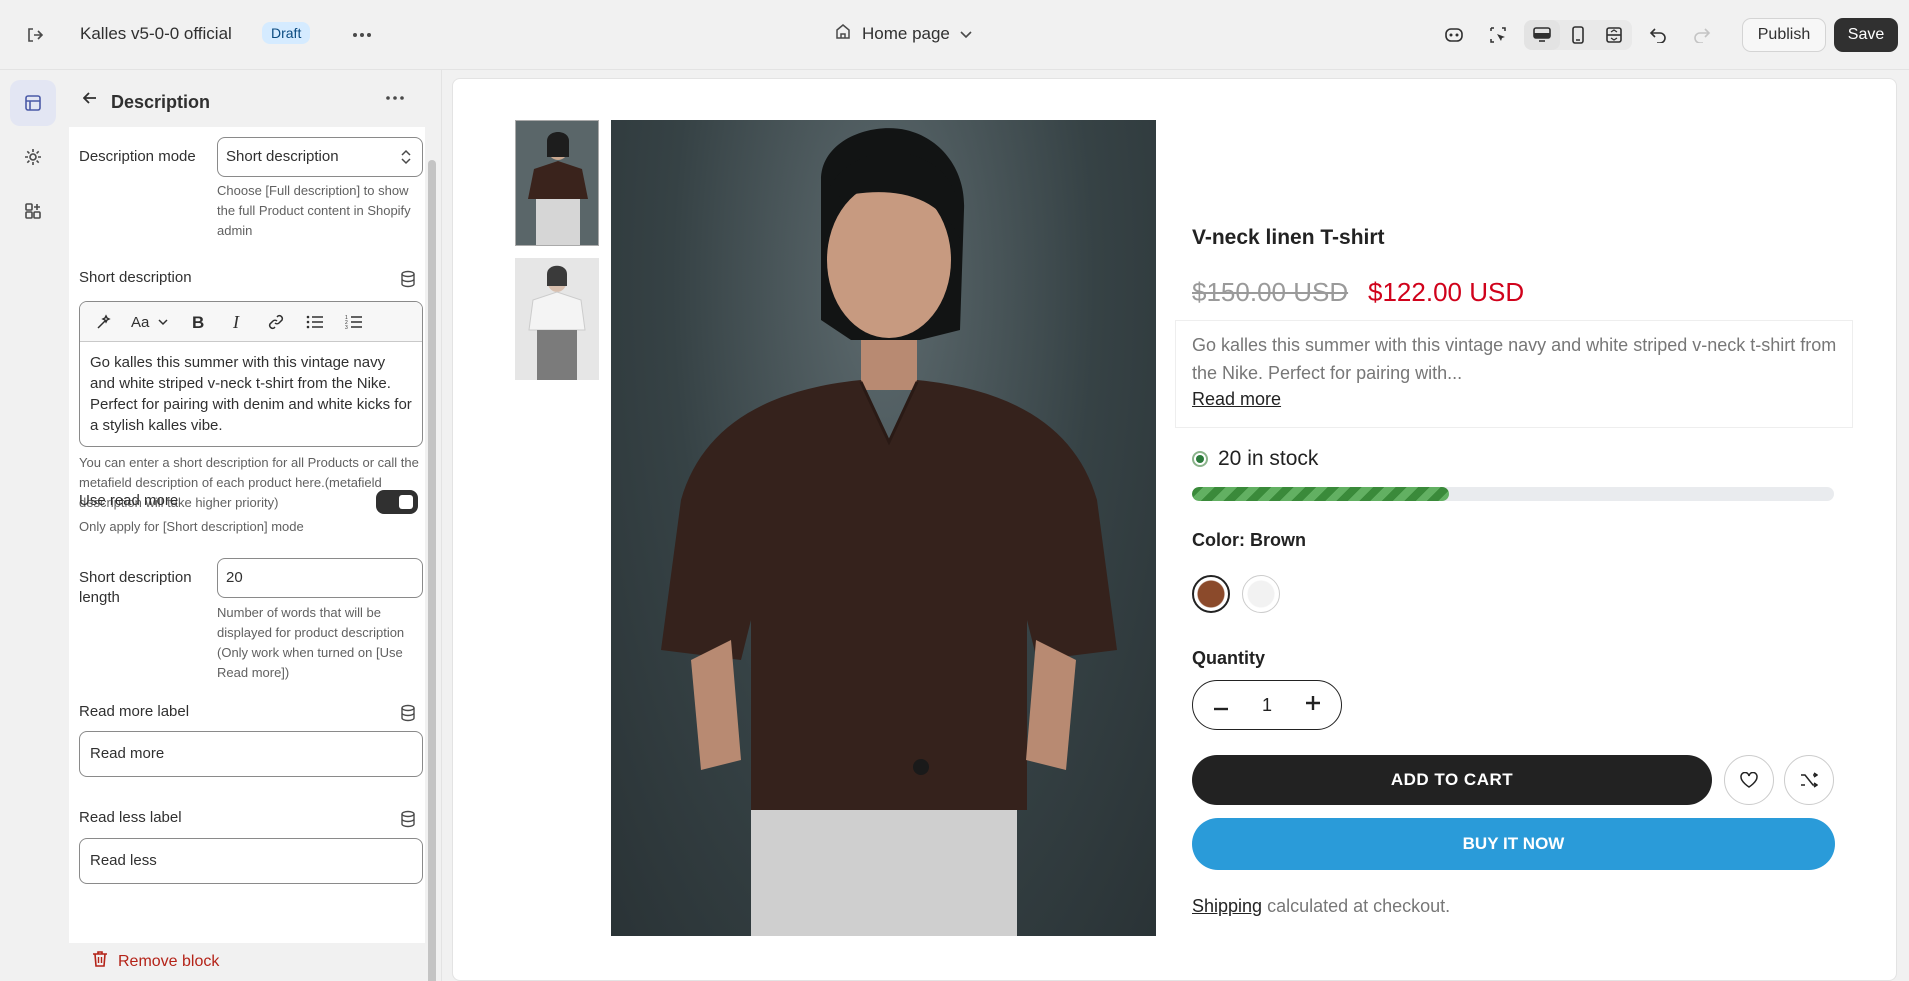  What do you see at coordinates (135, 277) in the screenshot?
I see `short-description-label: Short description` at bounding box center [135, 277].